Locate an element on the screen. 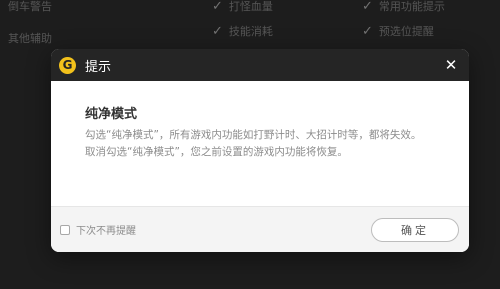  checkbox-box is located at coordinates (65, 229).